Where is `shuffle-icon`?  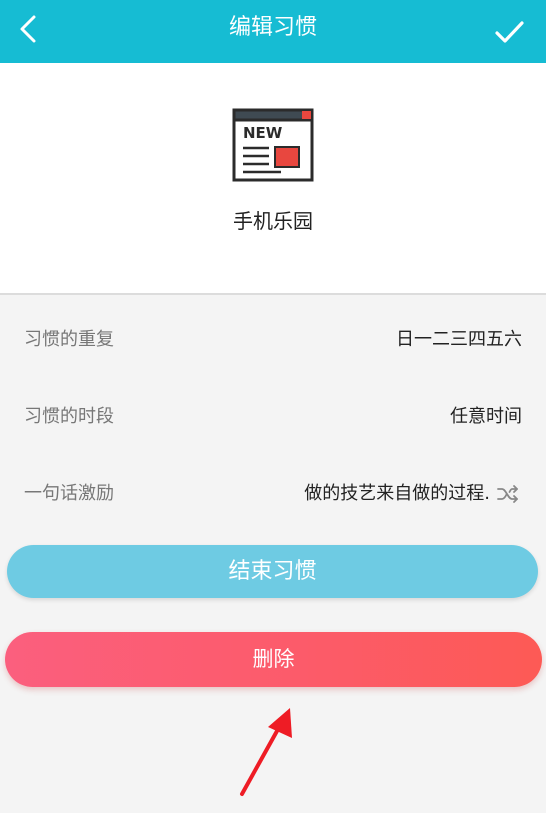
shuffle-icon is located at coordinates (508, 494).